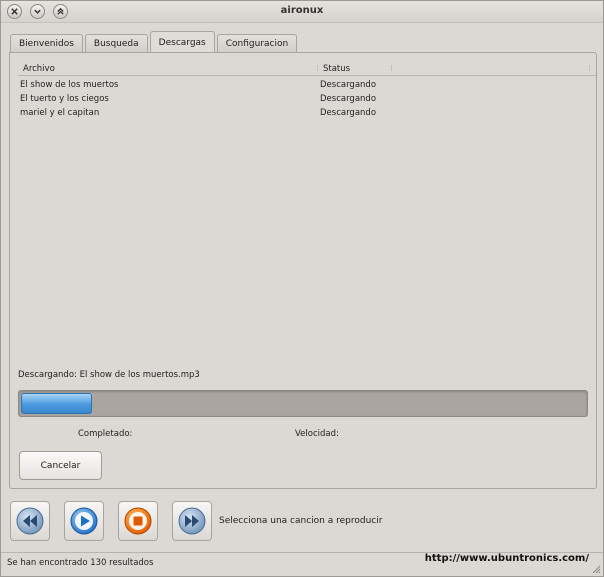 Image resolution: width=604 pixels, height=577 pixels. I want to click on play-button, so click(84, 521).